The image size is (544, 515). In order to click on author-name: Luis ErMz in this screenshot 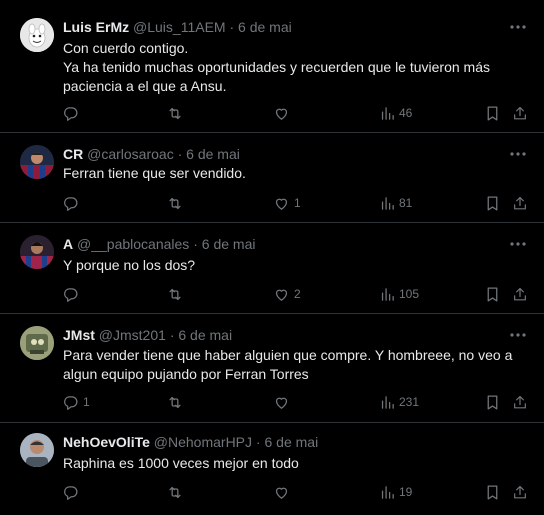, I will do `click(96, 27)`.